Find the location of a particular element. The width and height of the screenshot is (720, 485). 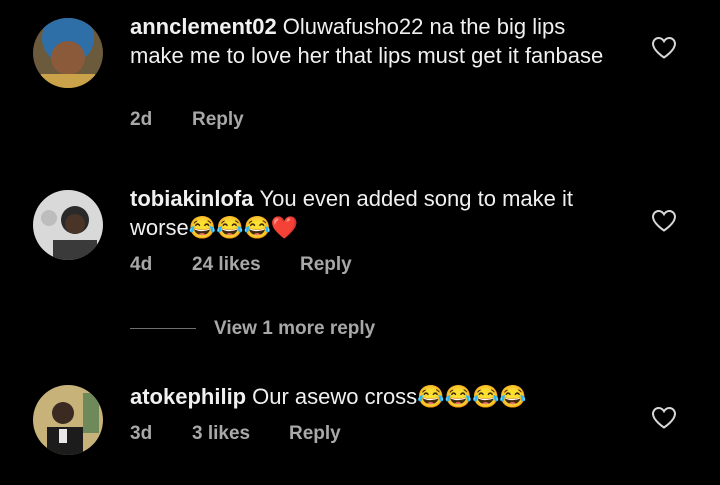

divider-line is located at coordinates (163, 328).